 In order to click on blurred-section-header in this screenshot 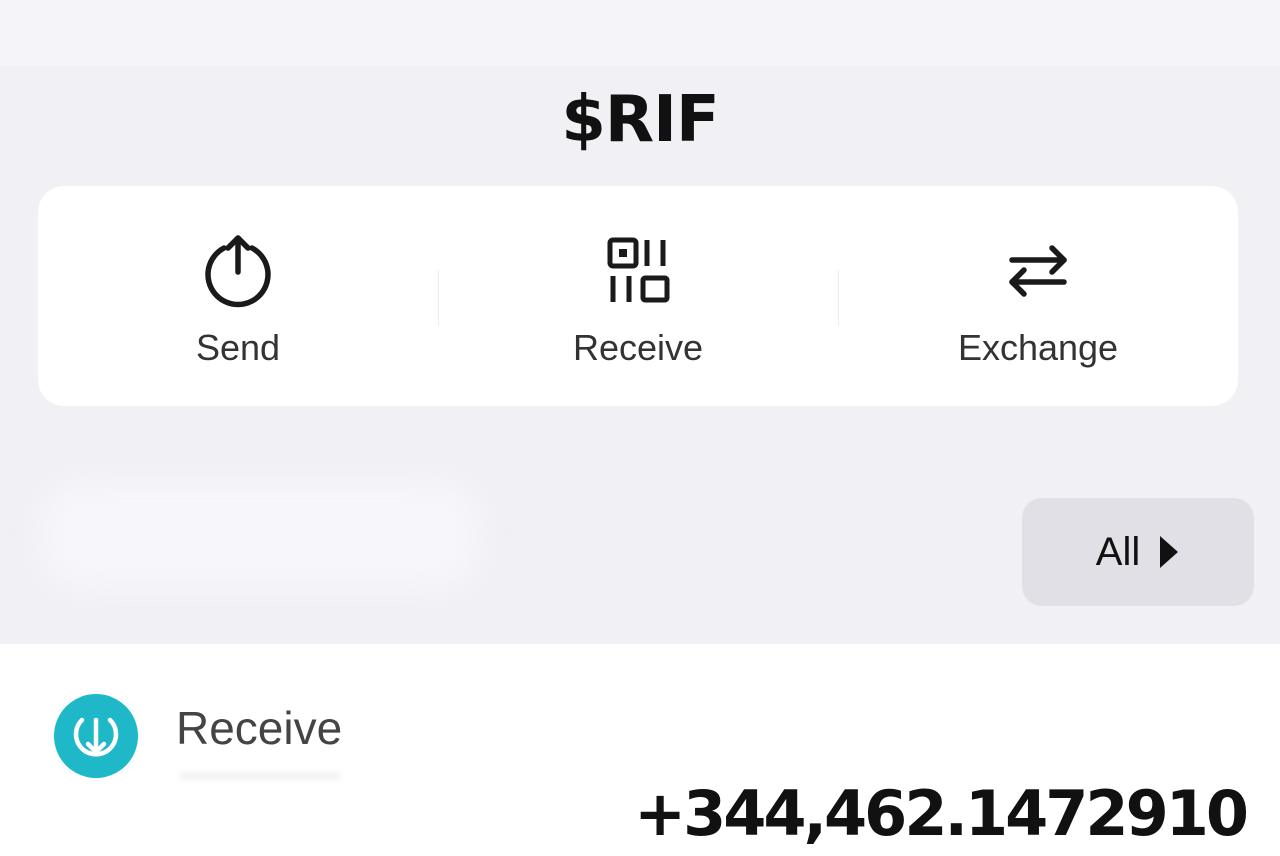, I will do `click(260, 535)`.